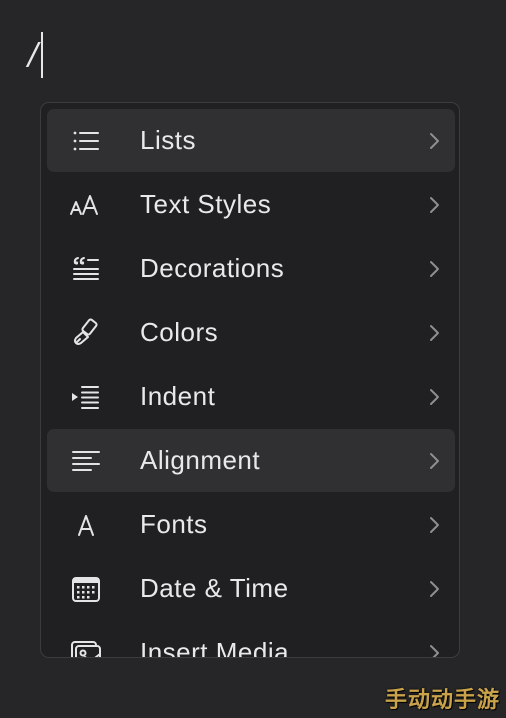 This screenshot has width=506, height=718. What do you see at coordinates (251, 524) in the screenshot?
I see `menu-item-fonts: Fonts` at bounding box center [251, 524].